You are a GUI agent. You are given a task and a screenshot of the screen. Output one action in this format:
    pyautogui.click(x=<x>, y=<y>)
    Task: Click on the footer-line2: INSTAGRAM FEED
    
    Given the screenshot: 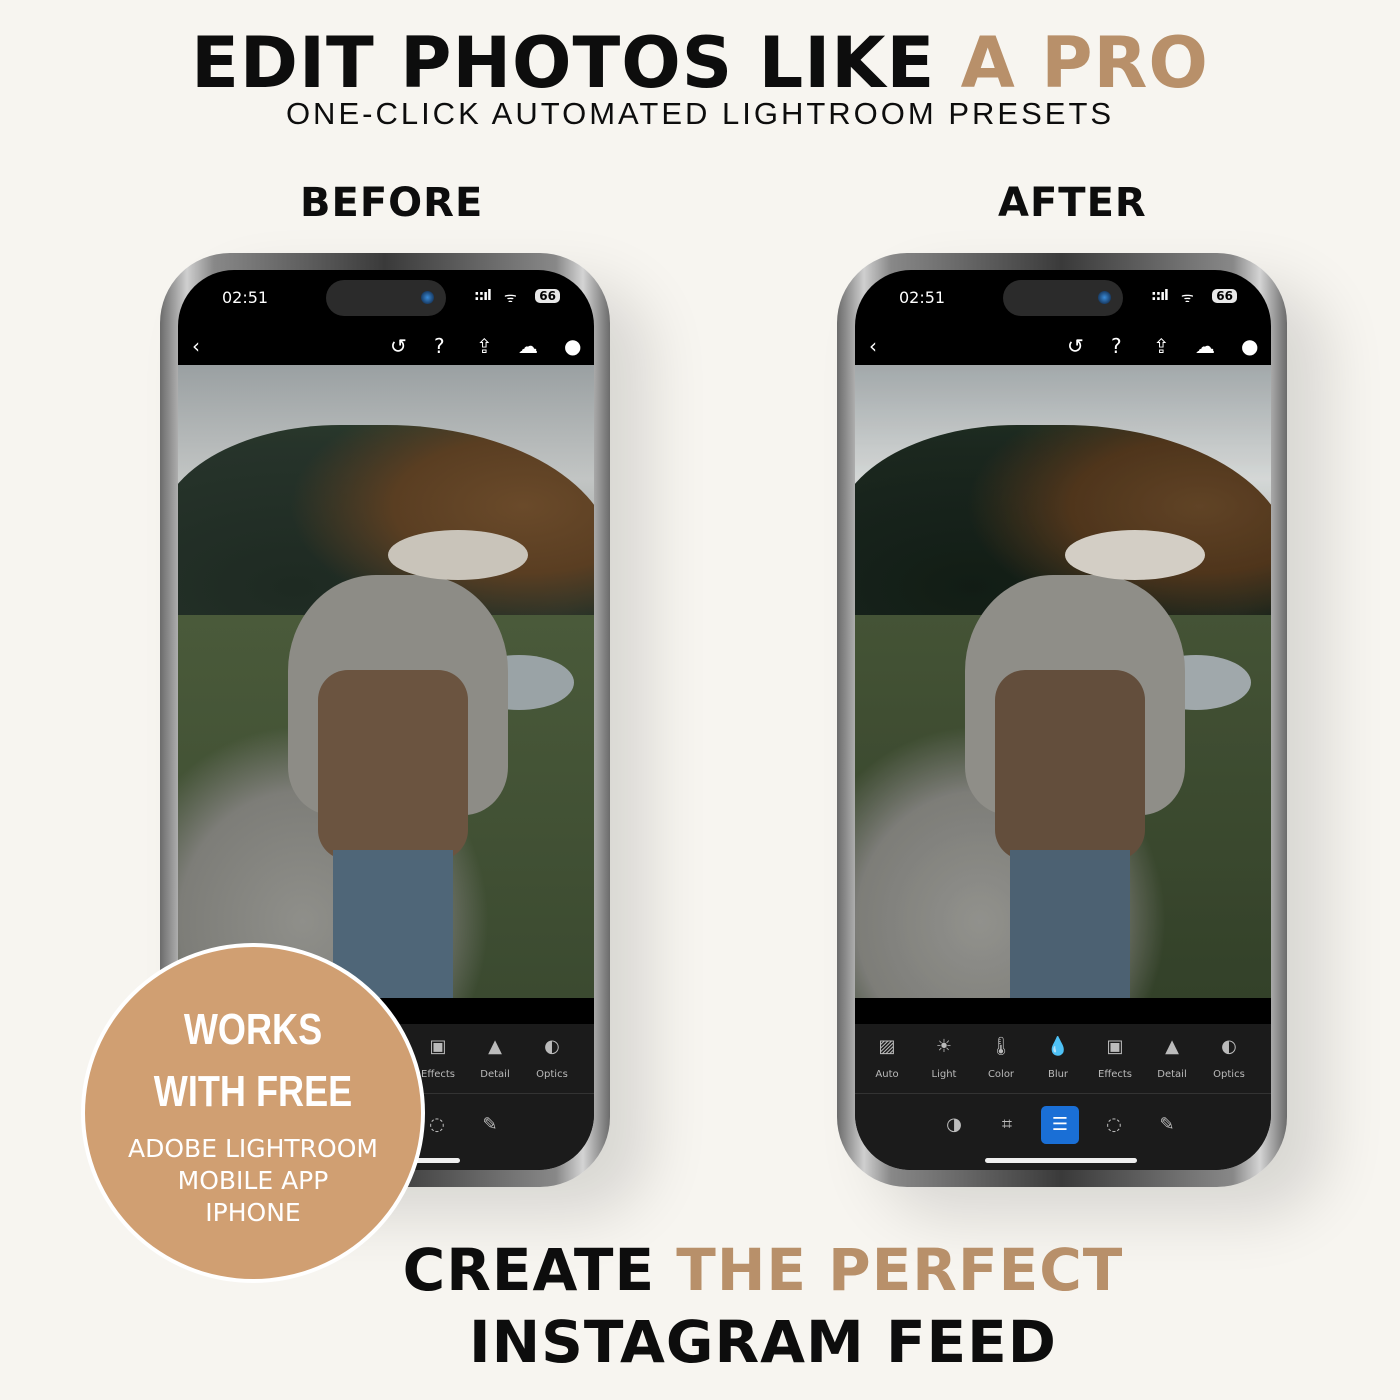 What is the action you would take?
    pyautogui.click(x=763, y=1342)
    